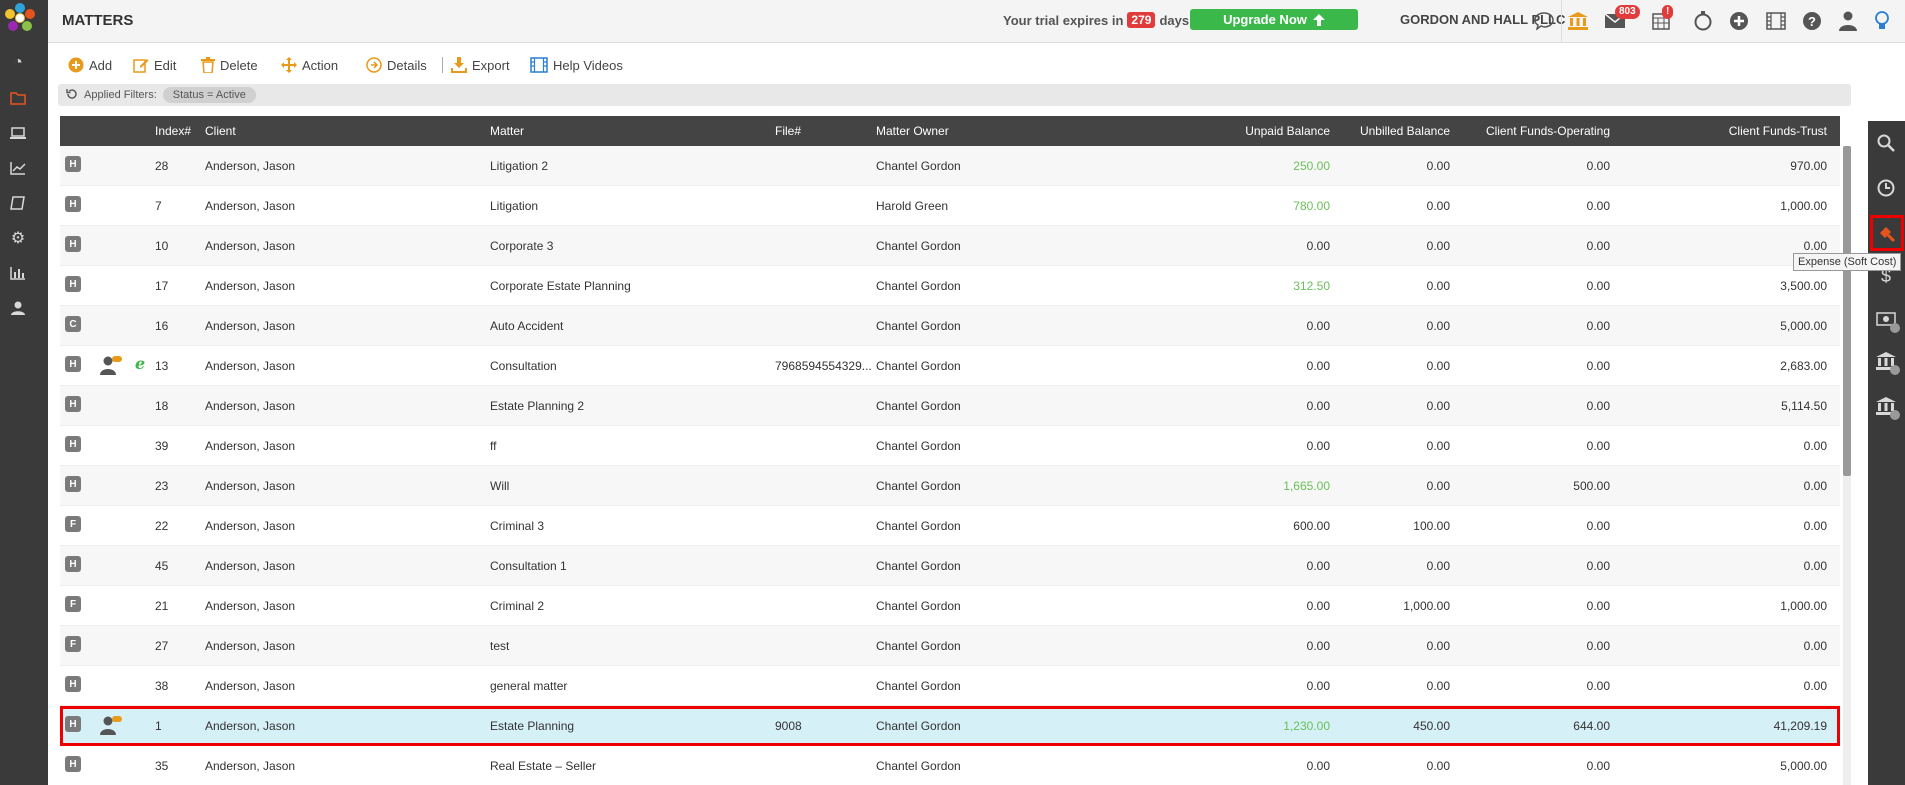  Describe the element at coordinates (220, 131) in the screenshot. I see `col-client: Client` at that location.